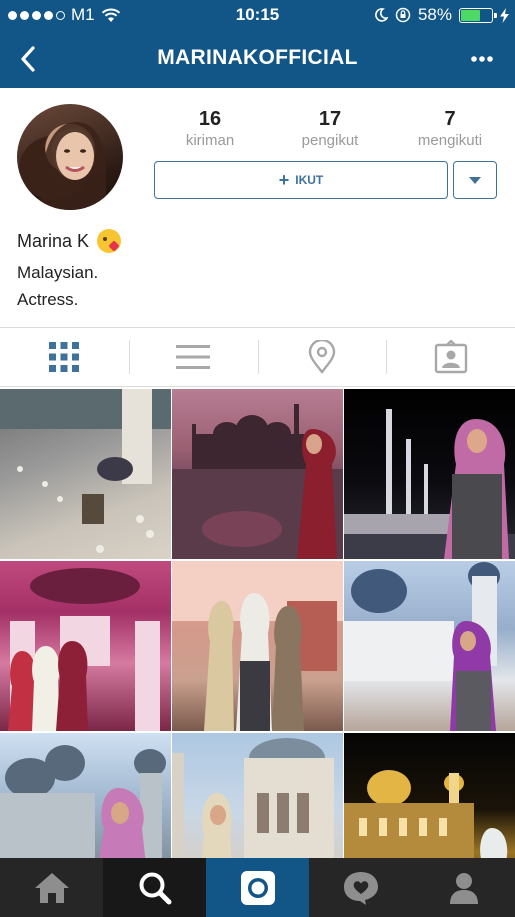 This screenshot has height=917, width=515. What do you see at coordinates (284, 180) in the screenshot?
I see `plus-icon: +` at bounding box center [284, 180].